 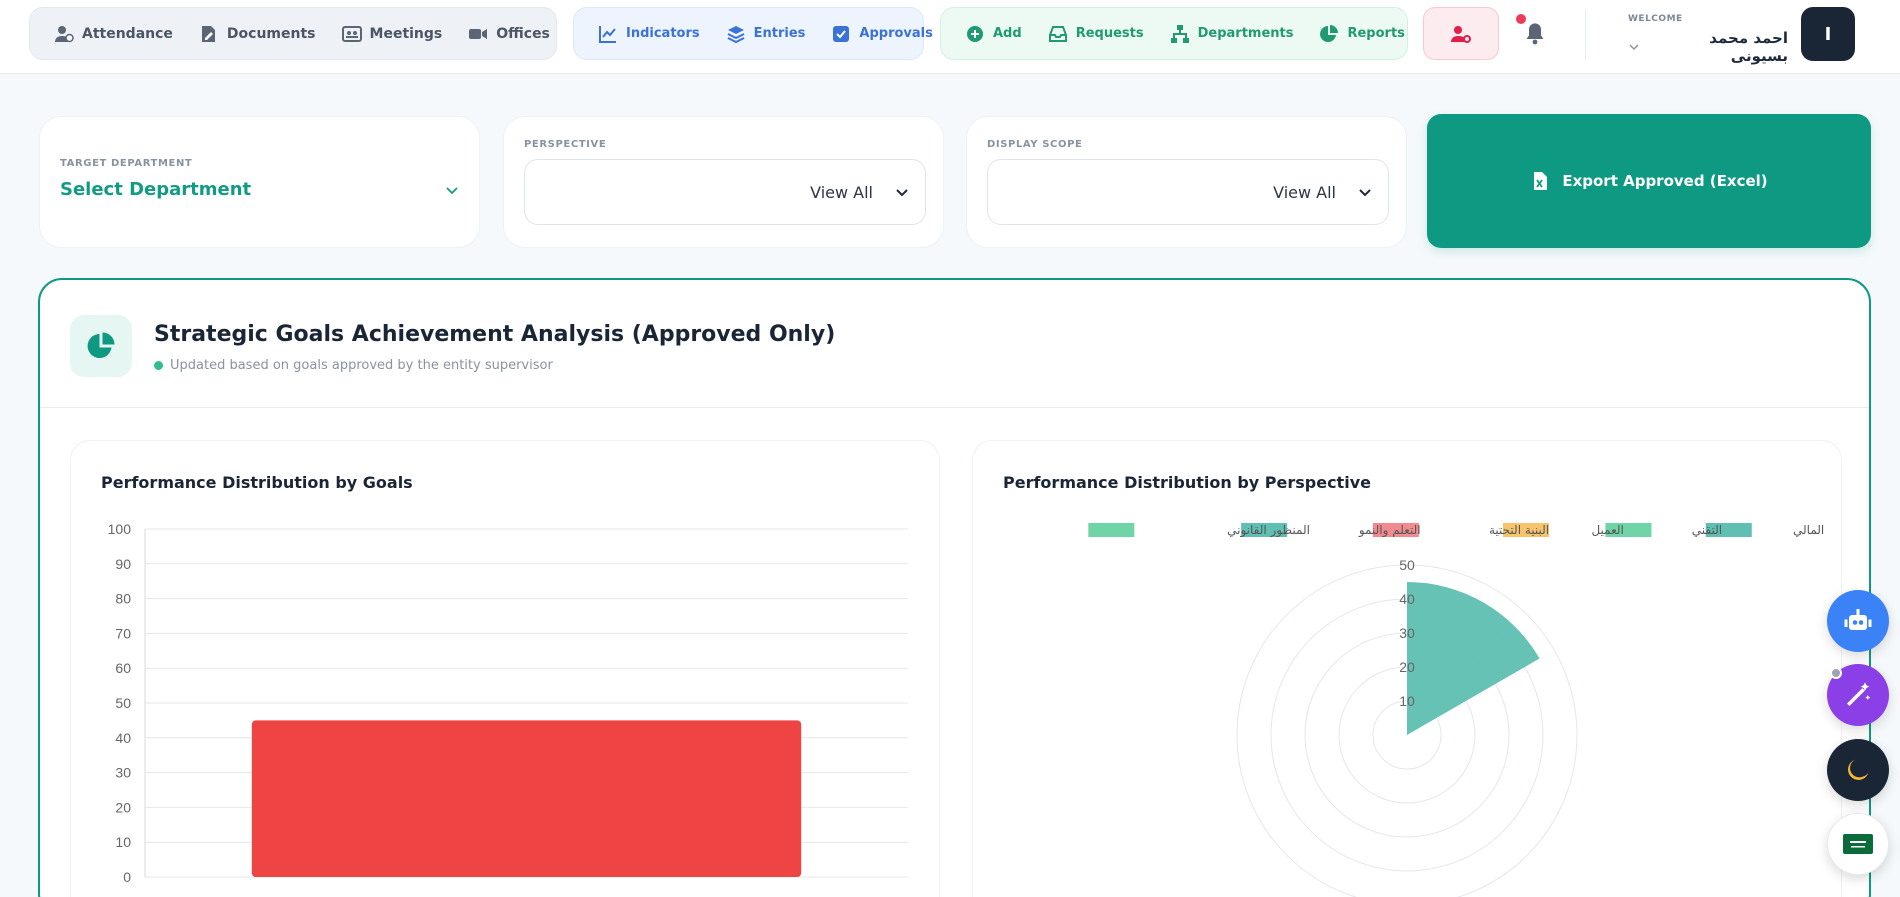 What do you see at coordinates (1836, 673) in the screenshot?
I see `magic-status-dot` at bounding box center [1836, 673].